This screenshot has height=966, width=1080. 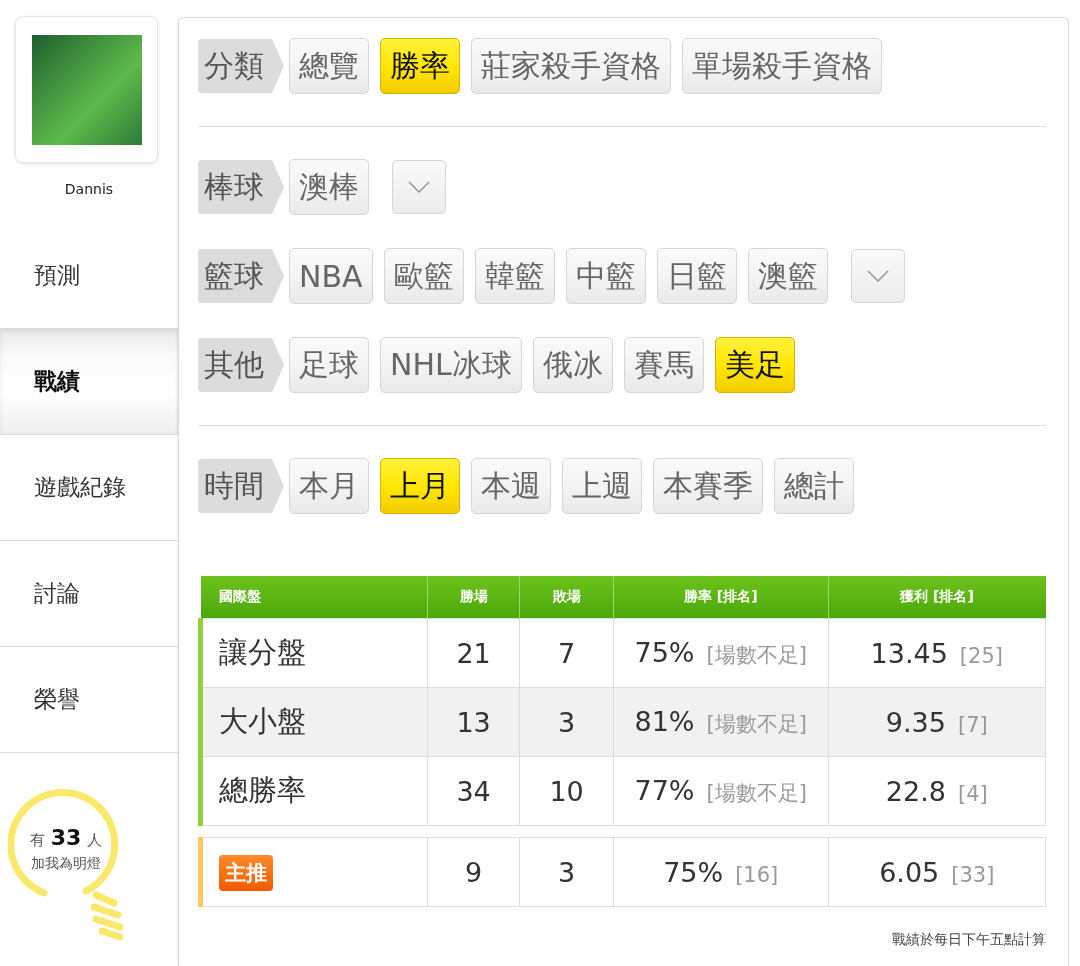 I want to click on filter-label: 分類, so click(x=241, y=66).